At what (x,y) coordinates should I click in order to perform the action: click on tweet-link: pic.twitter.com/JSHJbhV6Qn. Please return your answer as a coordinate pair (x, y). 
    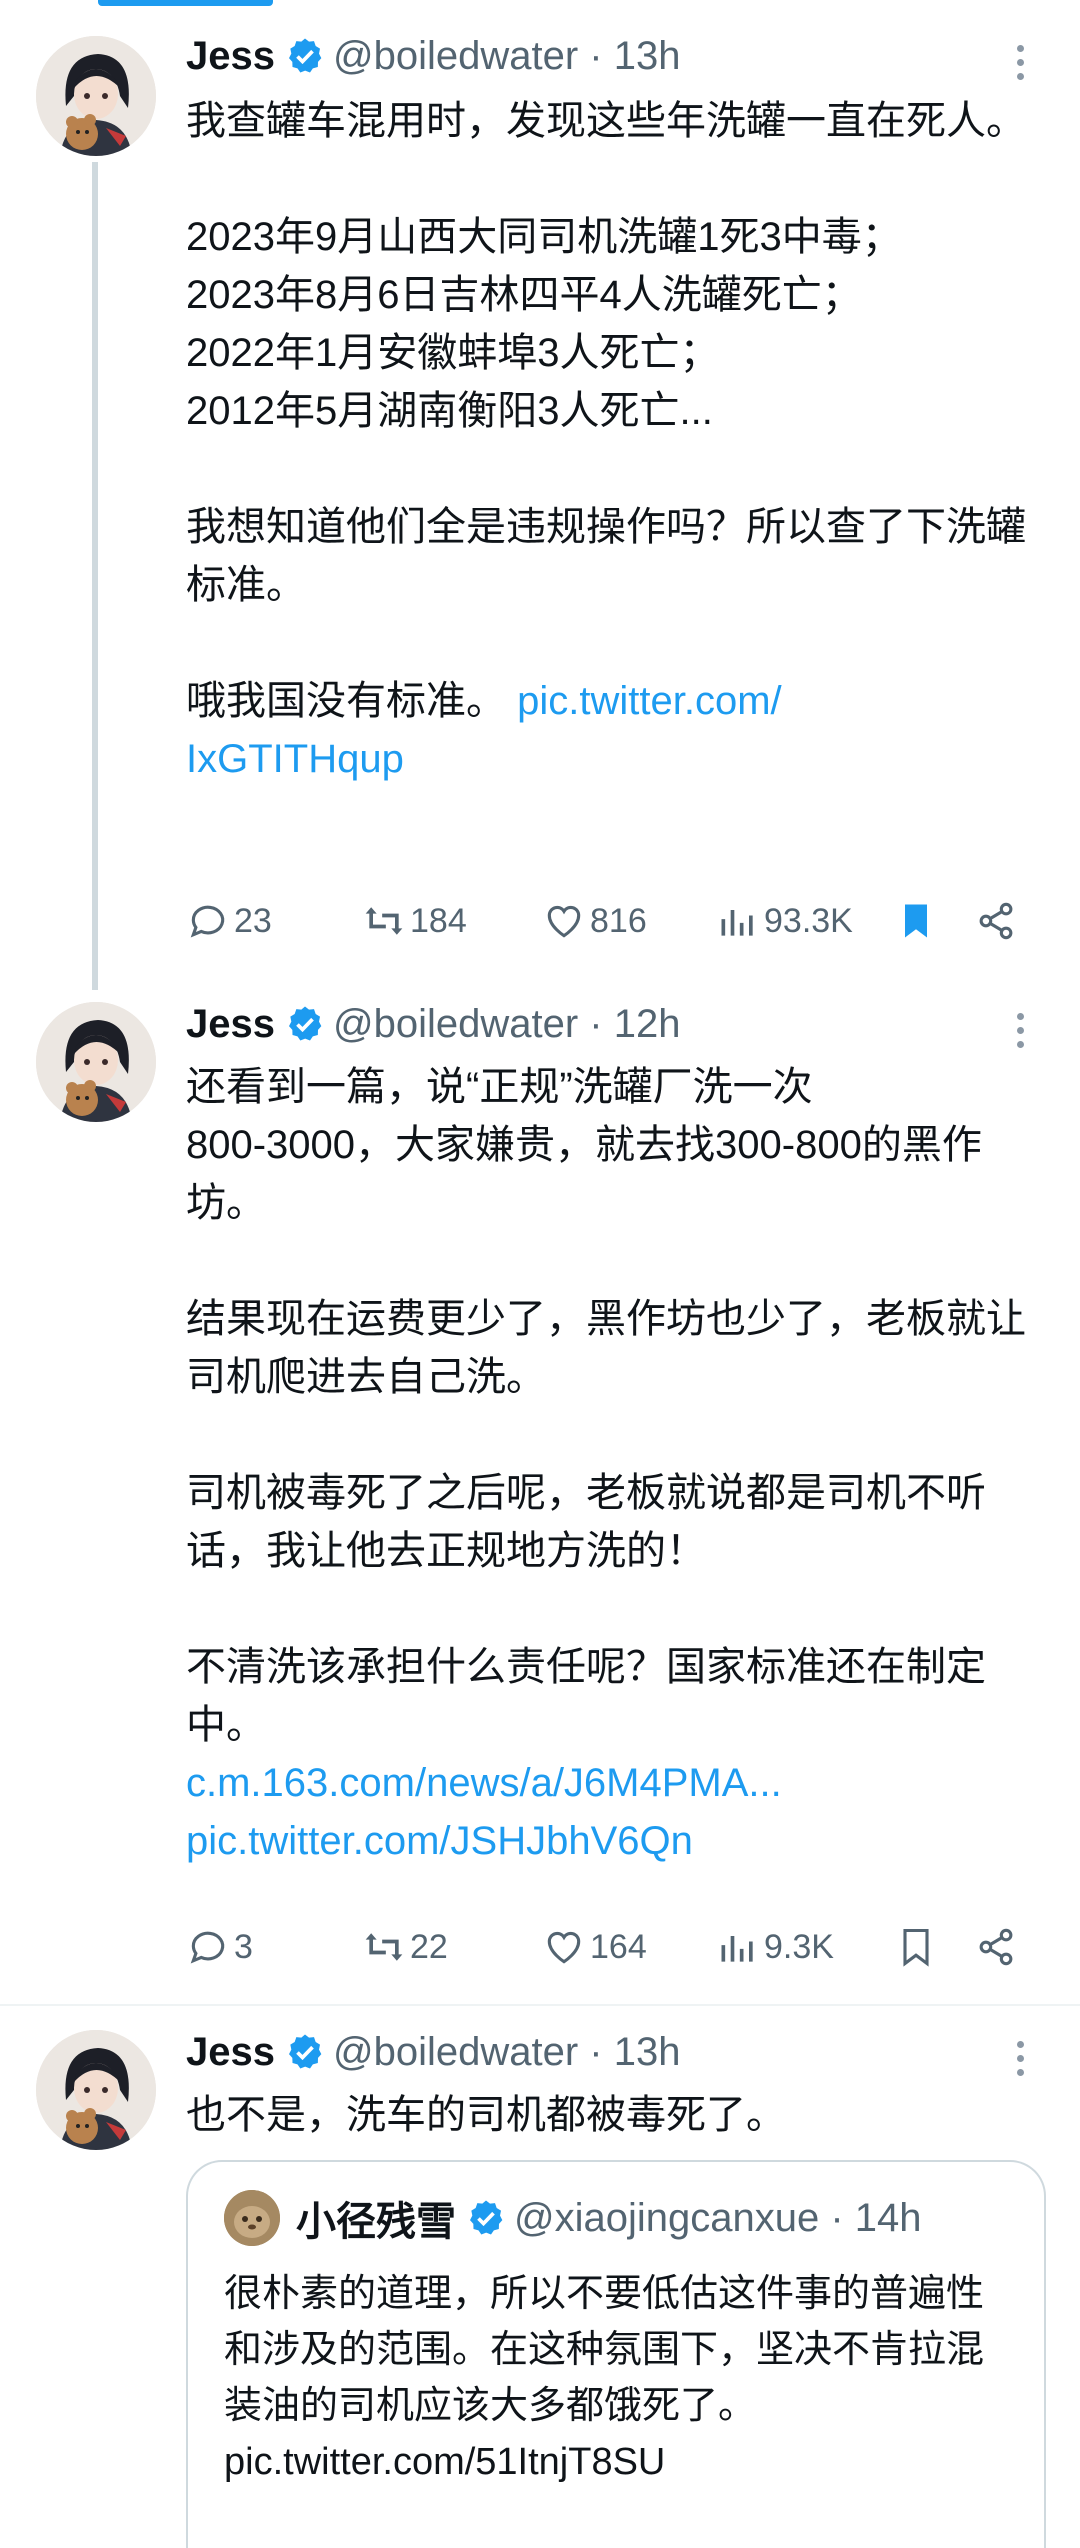
    Looking at the image, I should click on (439, 1841).